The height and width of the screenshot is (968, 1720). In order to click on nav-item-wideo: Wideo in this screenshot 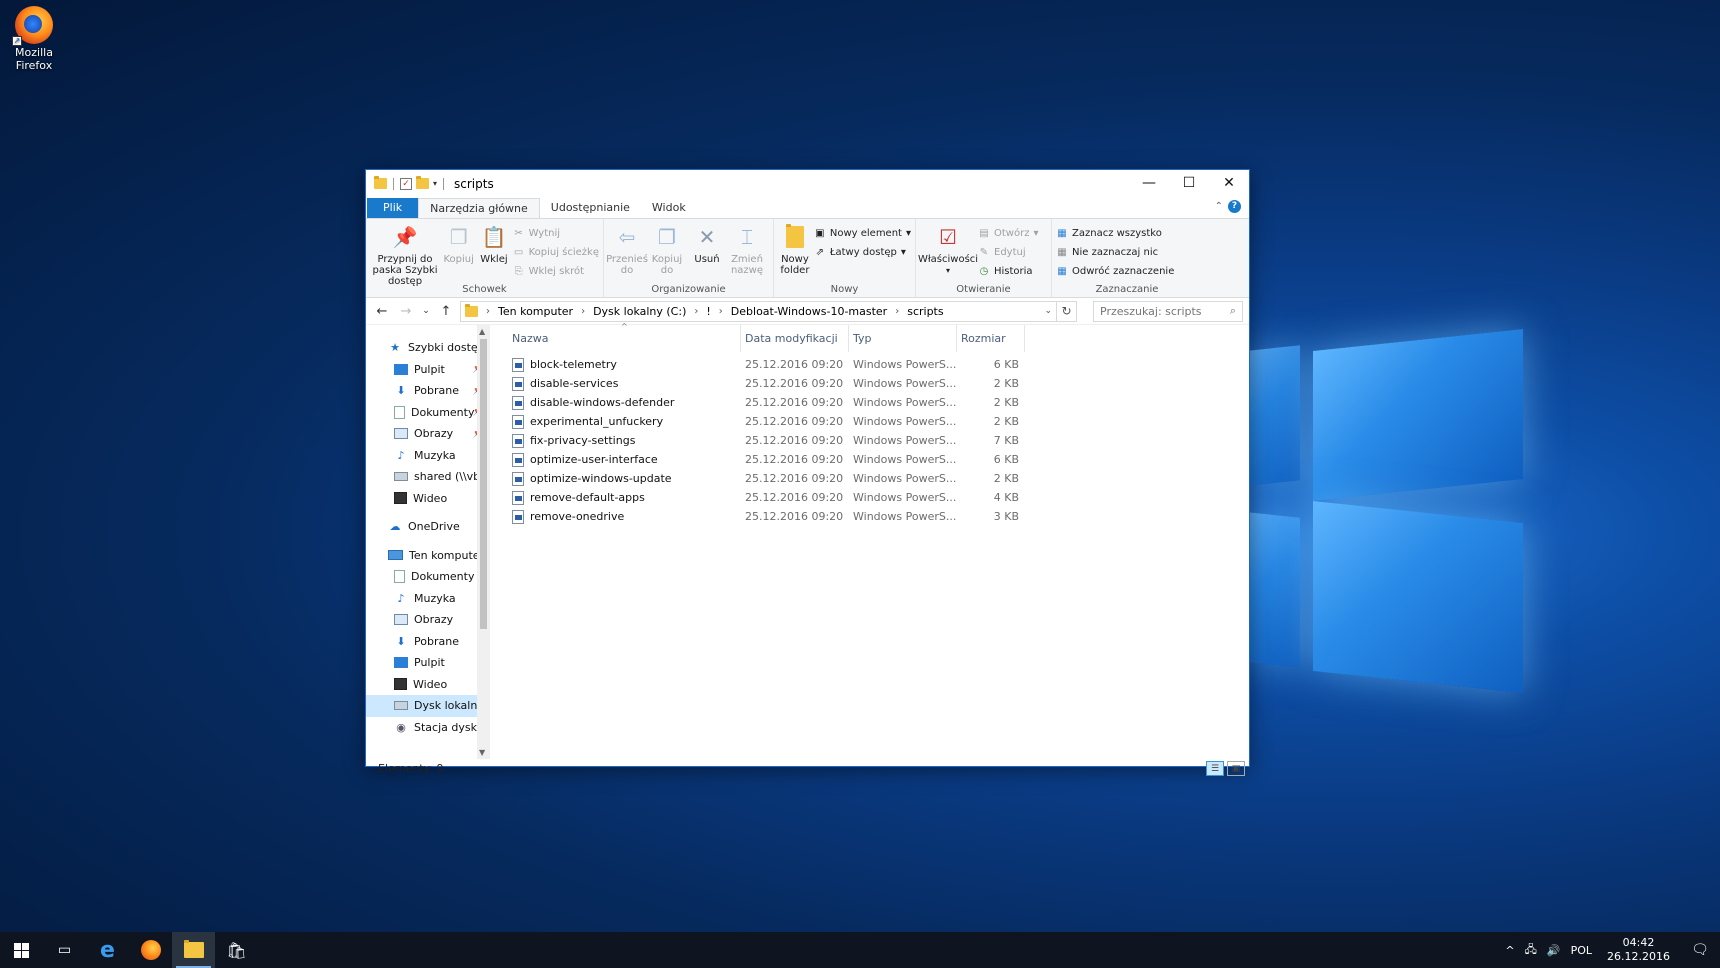, I will do `click(428, 499)`.